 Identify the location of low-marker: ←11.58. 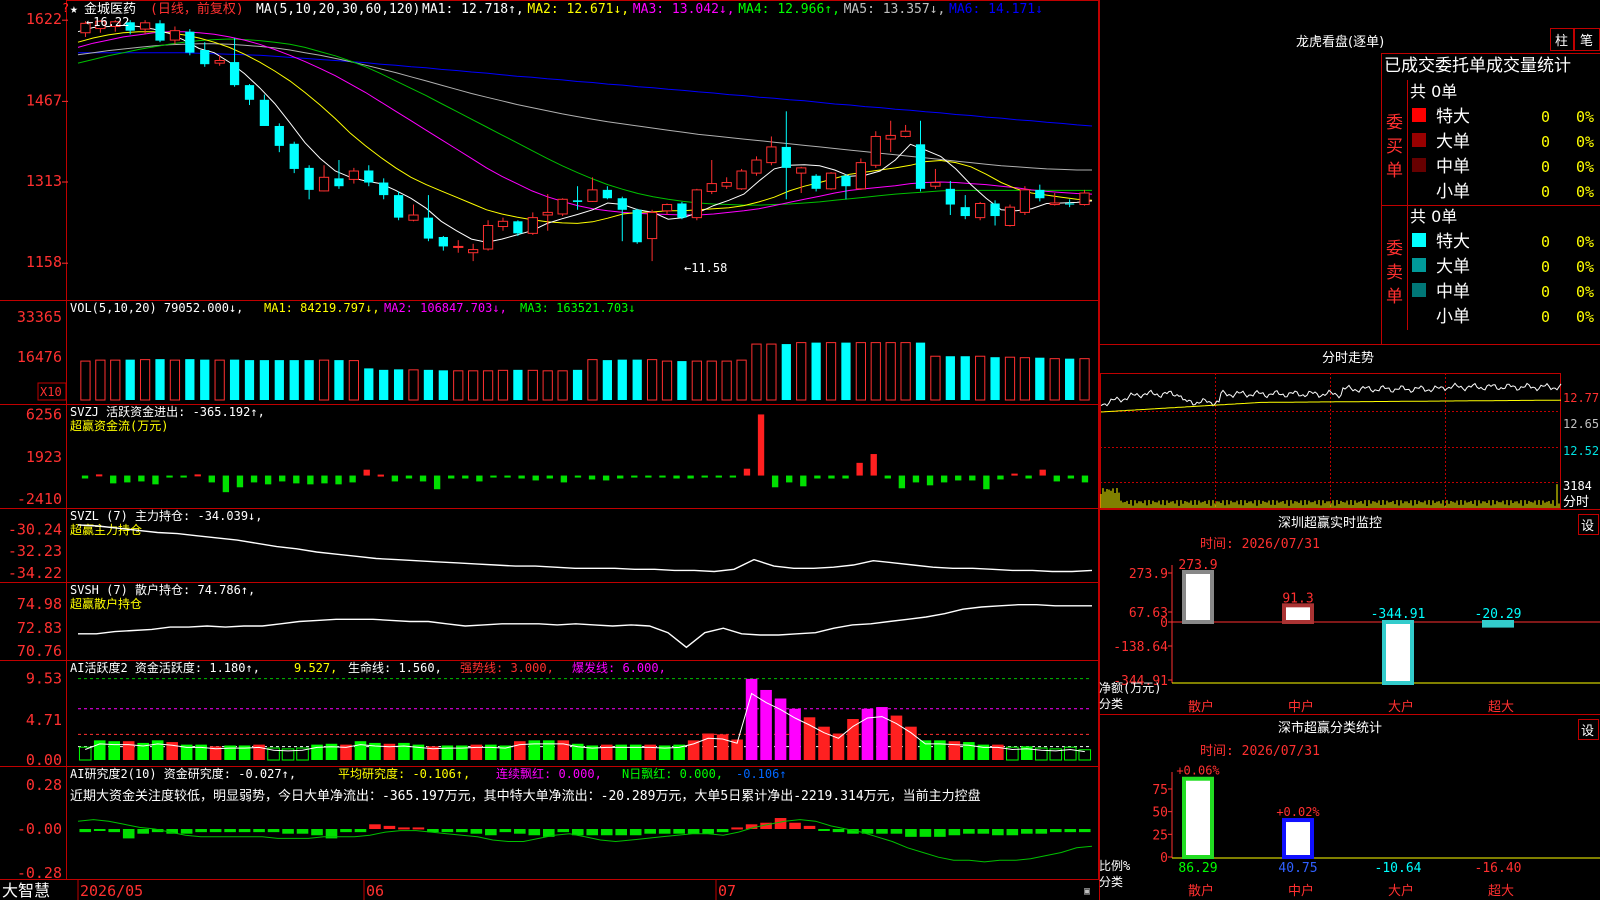
(705, 268).